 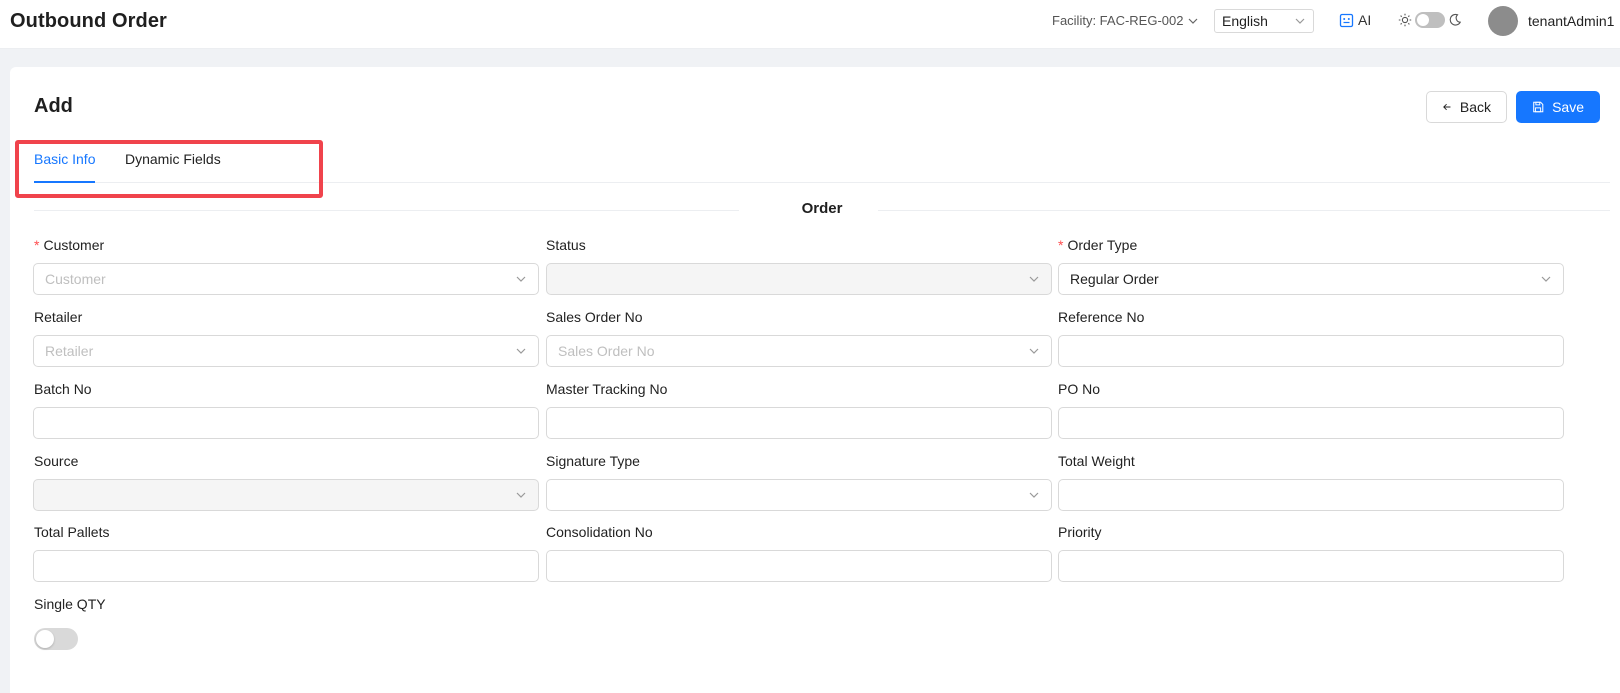 I want to click on reference-no-input, so click(x=1311, y=351).